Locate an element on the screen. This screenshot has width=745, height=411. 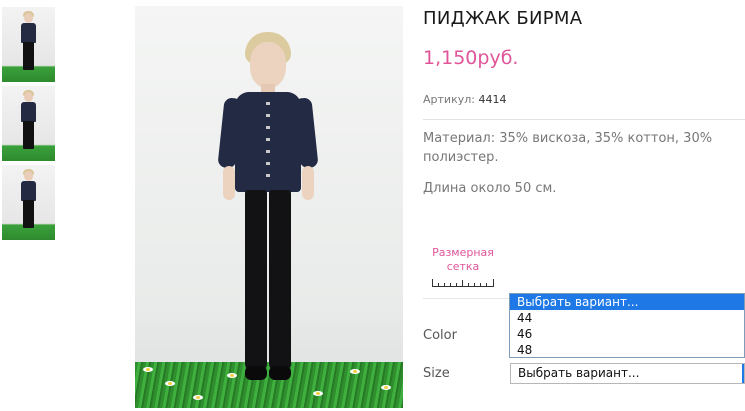
size-chart-link: Размерная сетка is located at coordinates (463, 266).